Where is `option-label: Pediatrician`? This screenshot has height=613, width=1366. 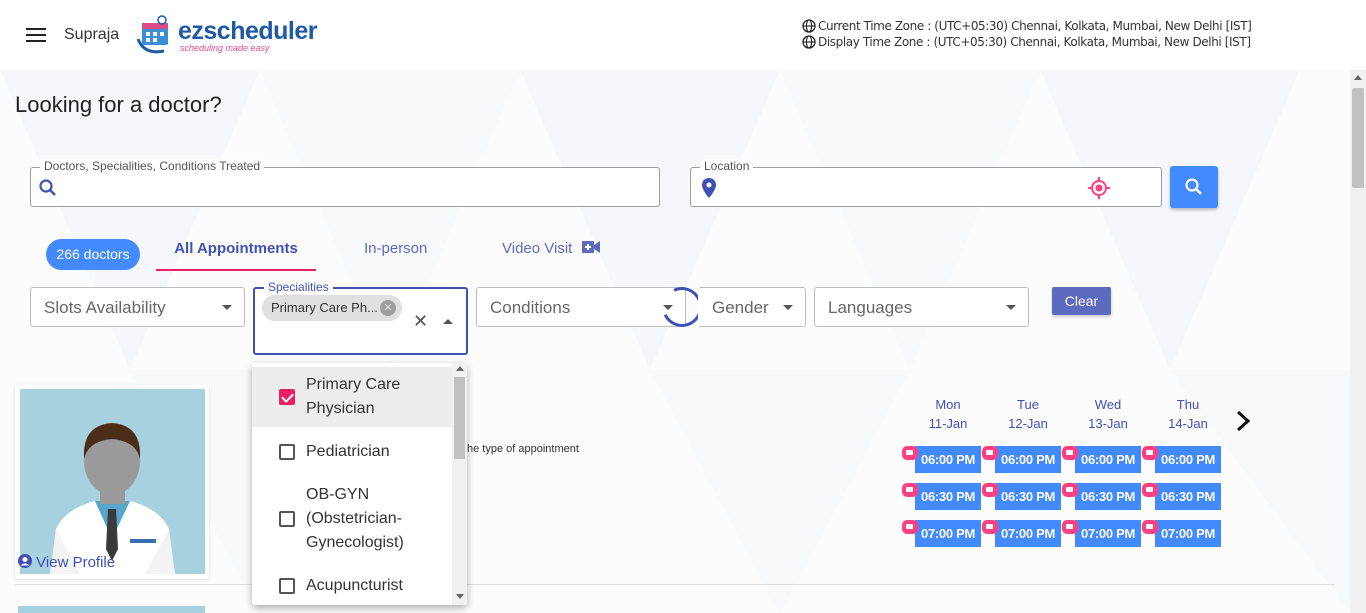 option-label: Pediatrician is located at coordinates (348, 451).